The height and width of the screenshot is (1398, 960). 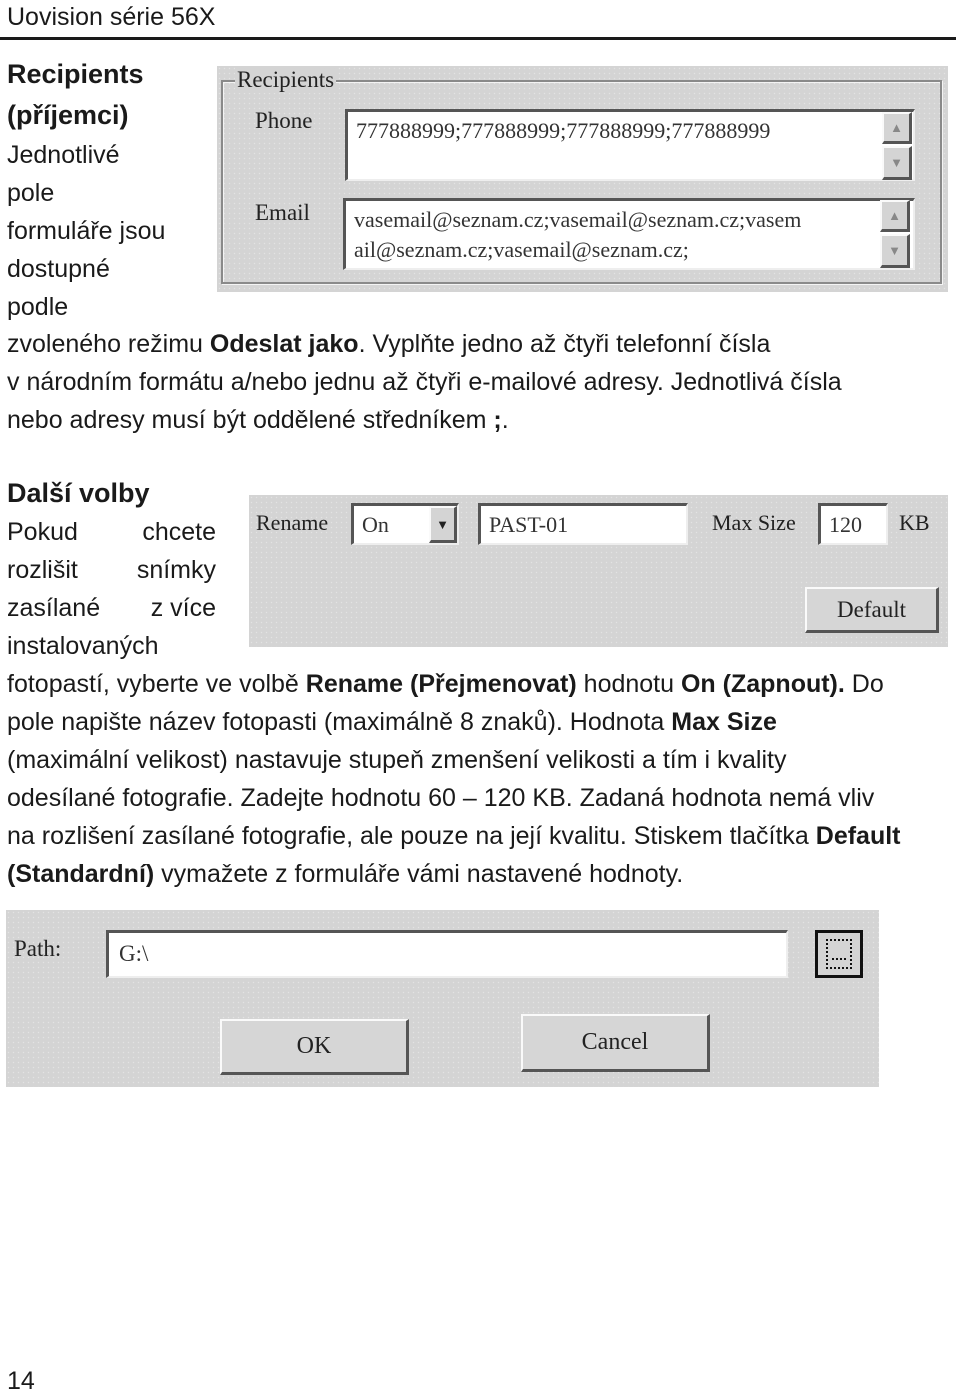 I want to click on text: Do, so click(x=864, y=684).